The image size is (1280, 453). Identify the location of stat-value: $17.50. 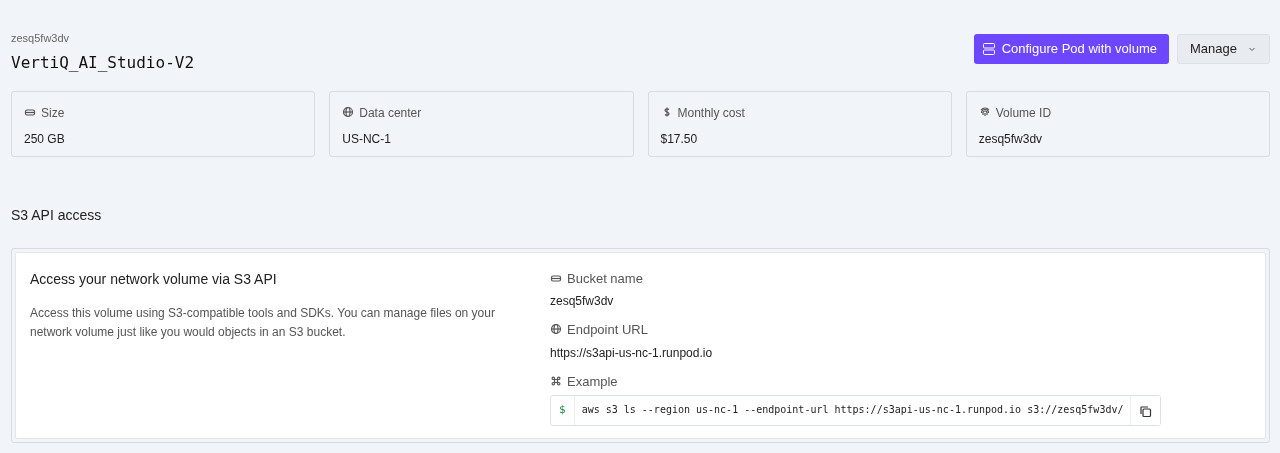
(679, 139).